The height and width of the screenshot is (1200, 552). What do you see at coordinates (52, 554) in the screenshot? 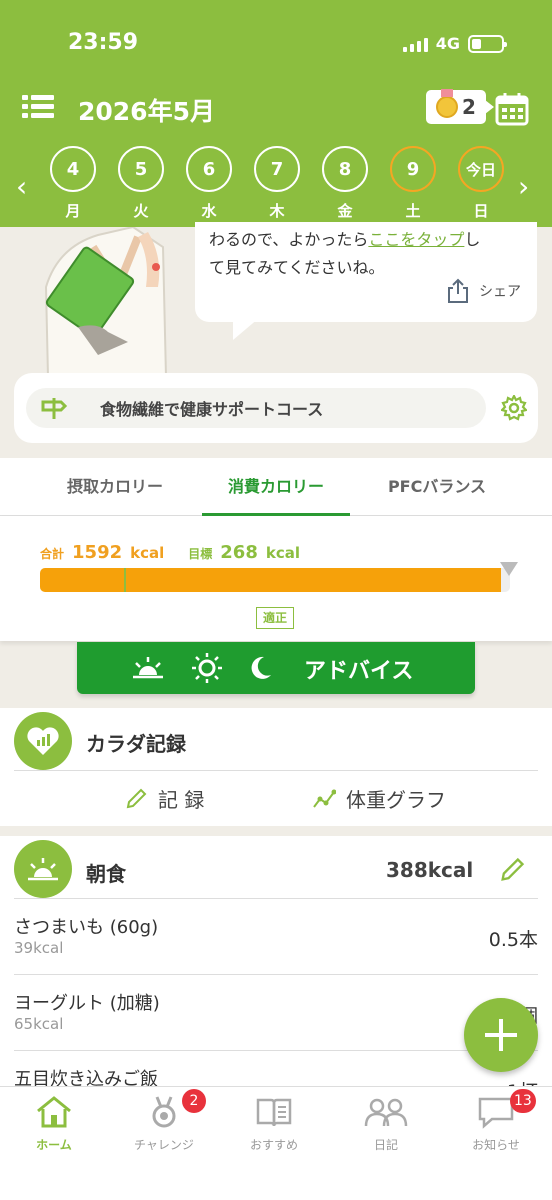
I see `total-label: 合計` at bounding box center [52, 554].